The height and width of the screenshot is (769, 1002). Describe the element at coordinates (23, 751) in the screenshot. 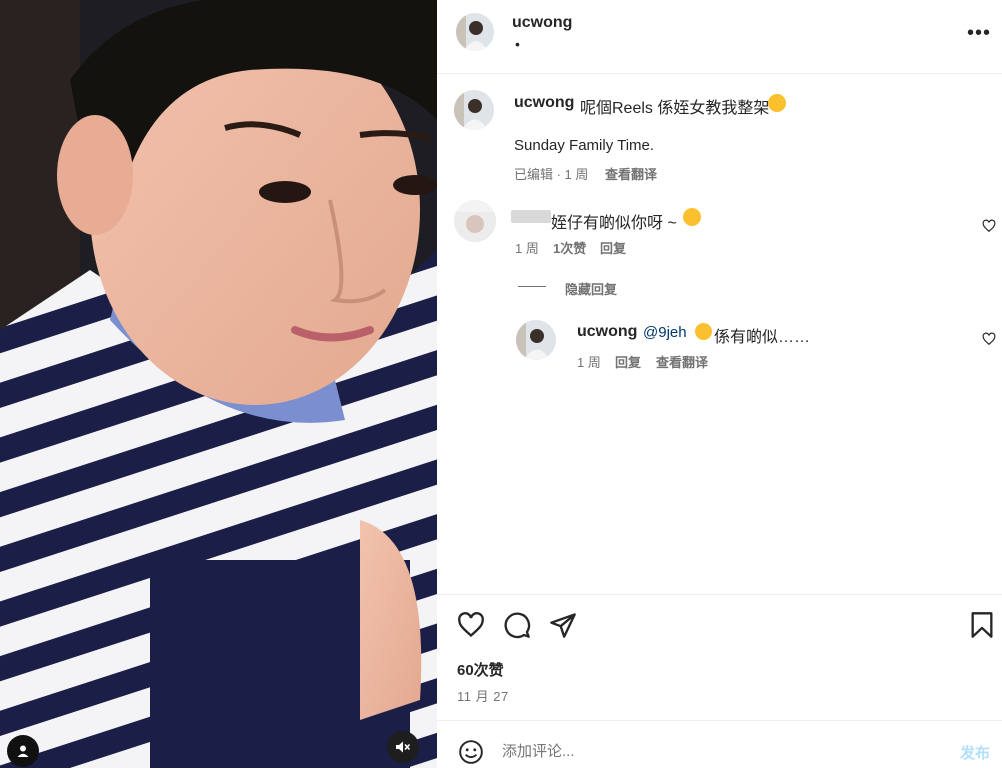

I see `user-tag-icon` at that location.